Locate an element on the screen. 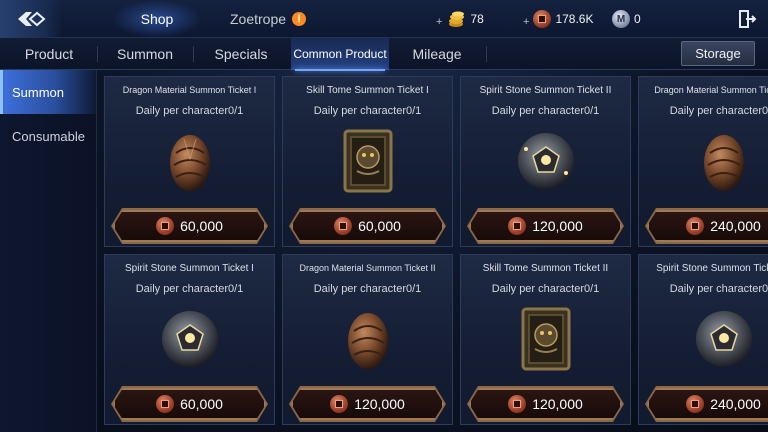  mileage-icon: M is located at coordinates (621, 19).